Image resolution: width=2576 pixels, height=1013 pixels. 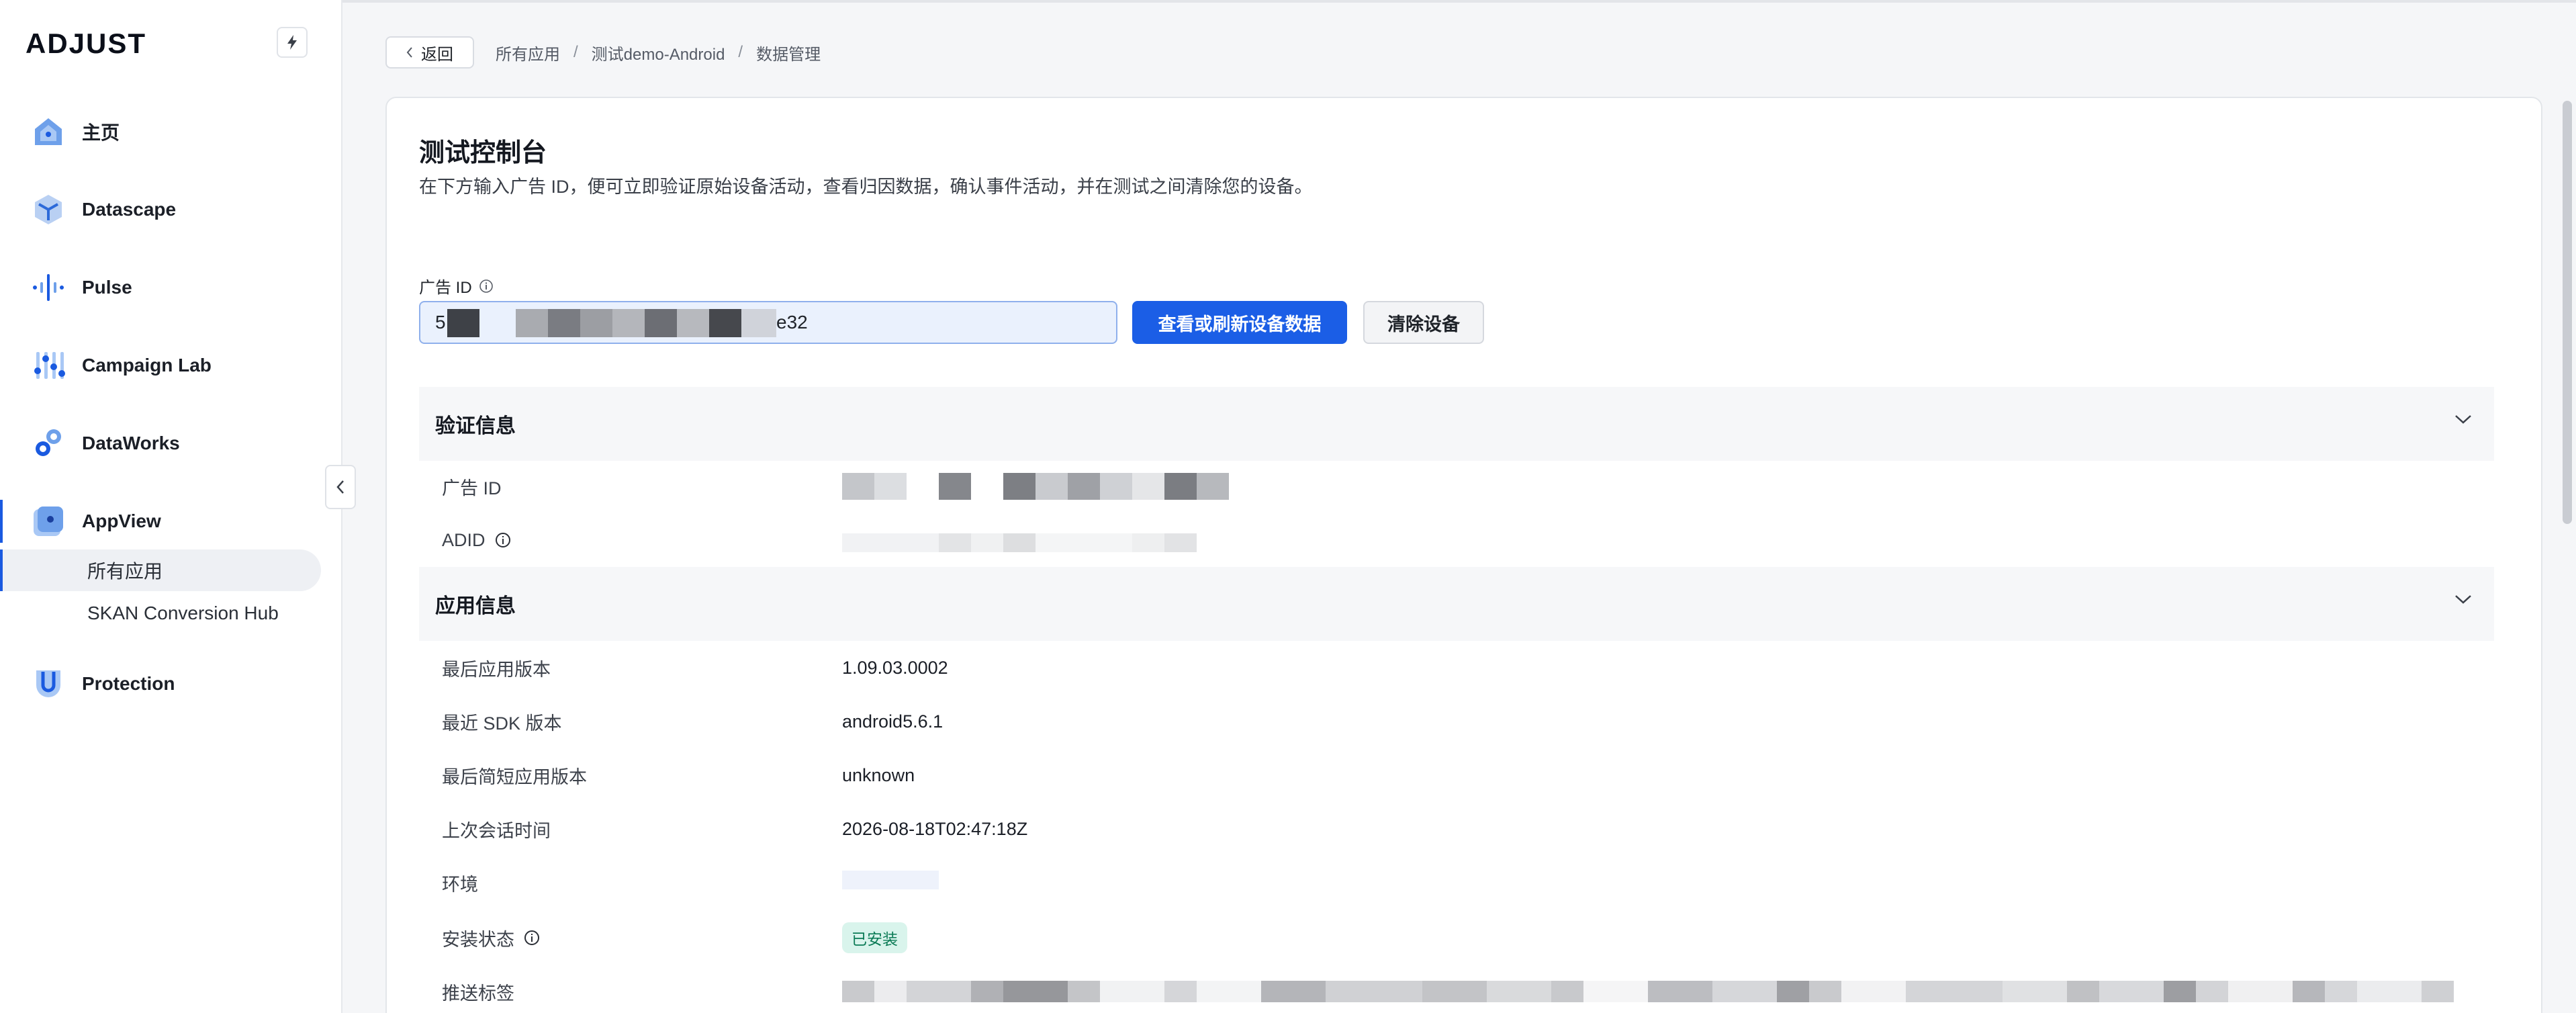 I want to click on back-button: 返回, so click(x=429, y=52).